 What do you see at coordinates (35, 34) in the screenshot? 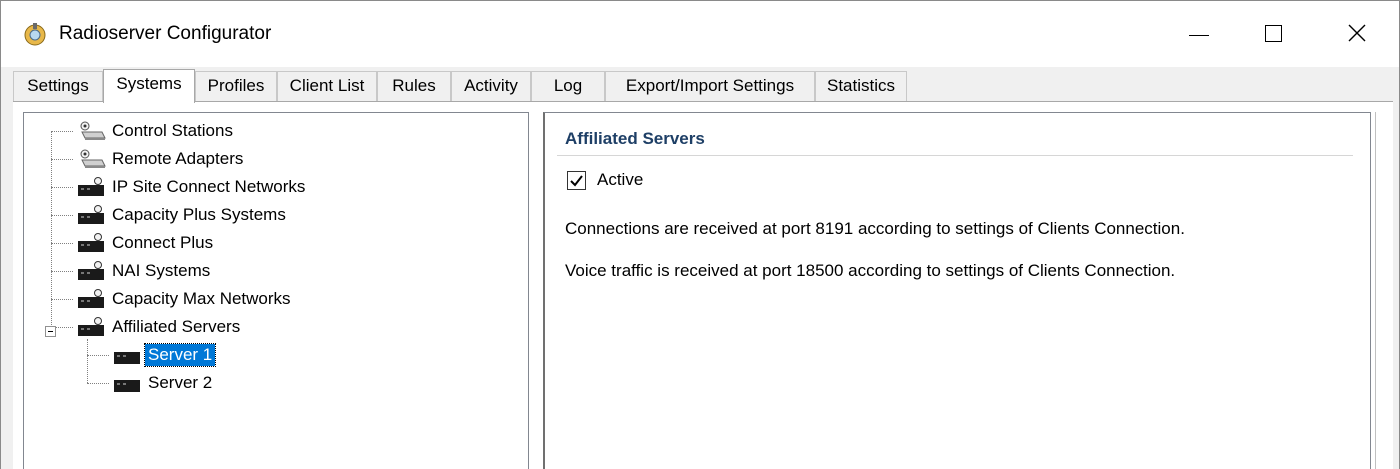
I see `radio-app-icon` at bounding box center [35, 34].